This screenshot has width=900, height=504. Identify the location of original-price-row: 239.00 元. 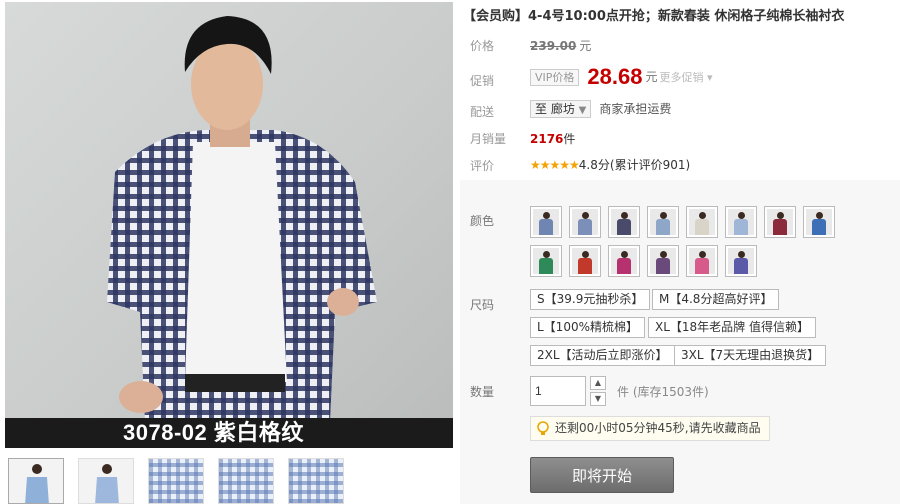
(560, 45).